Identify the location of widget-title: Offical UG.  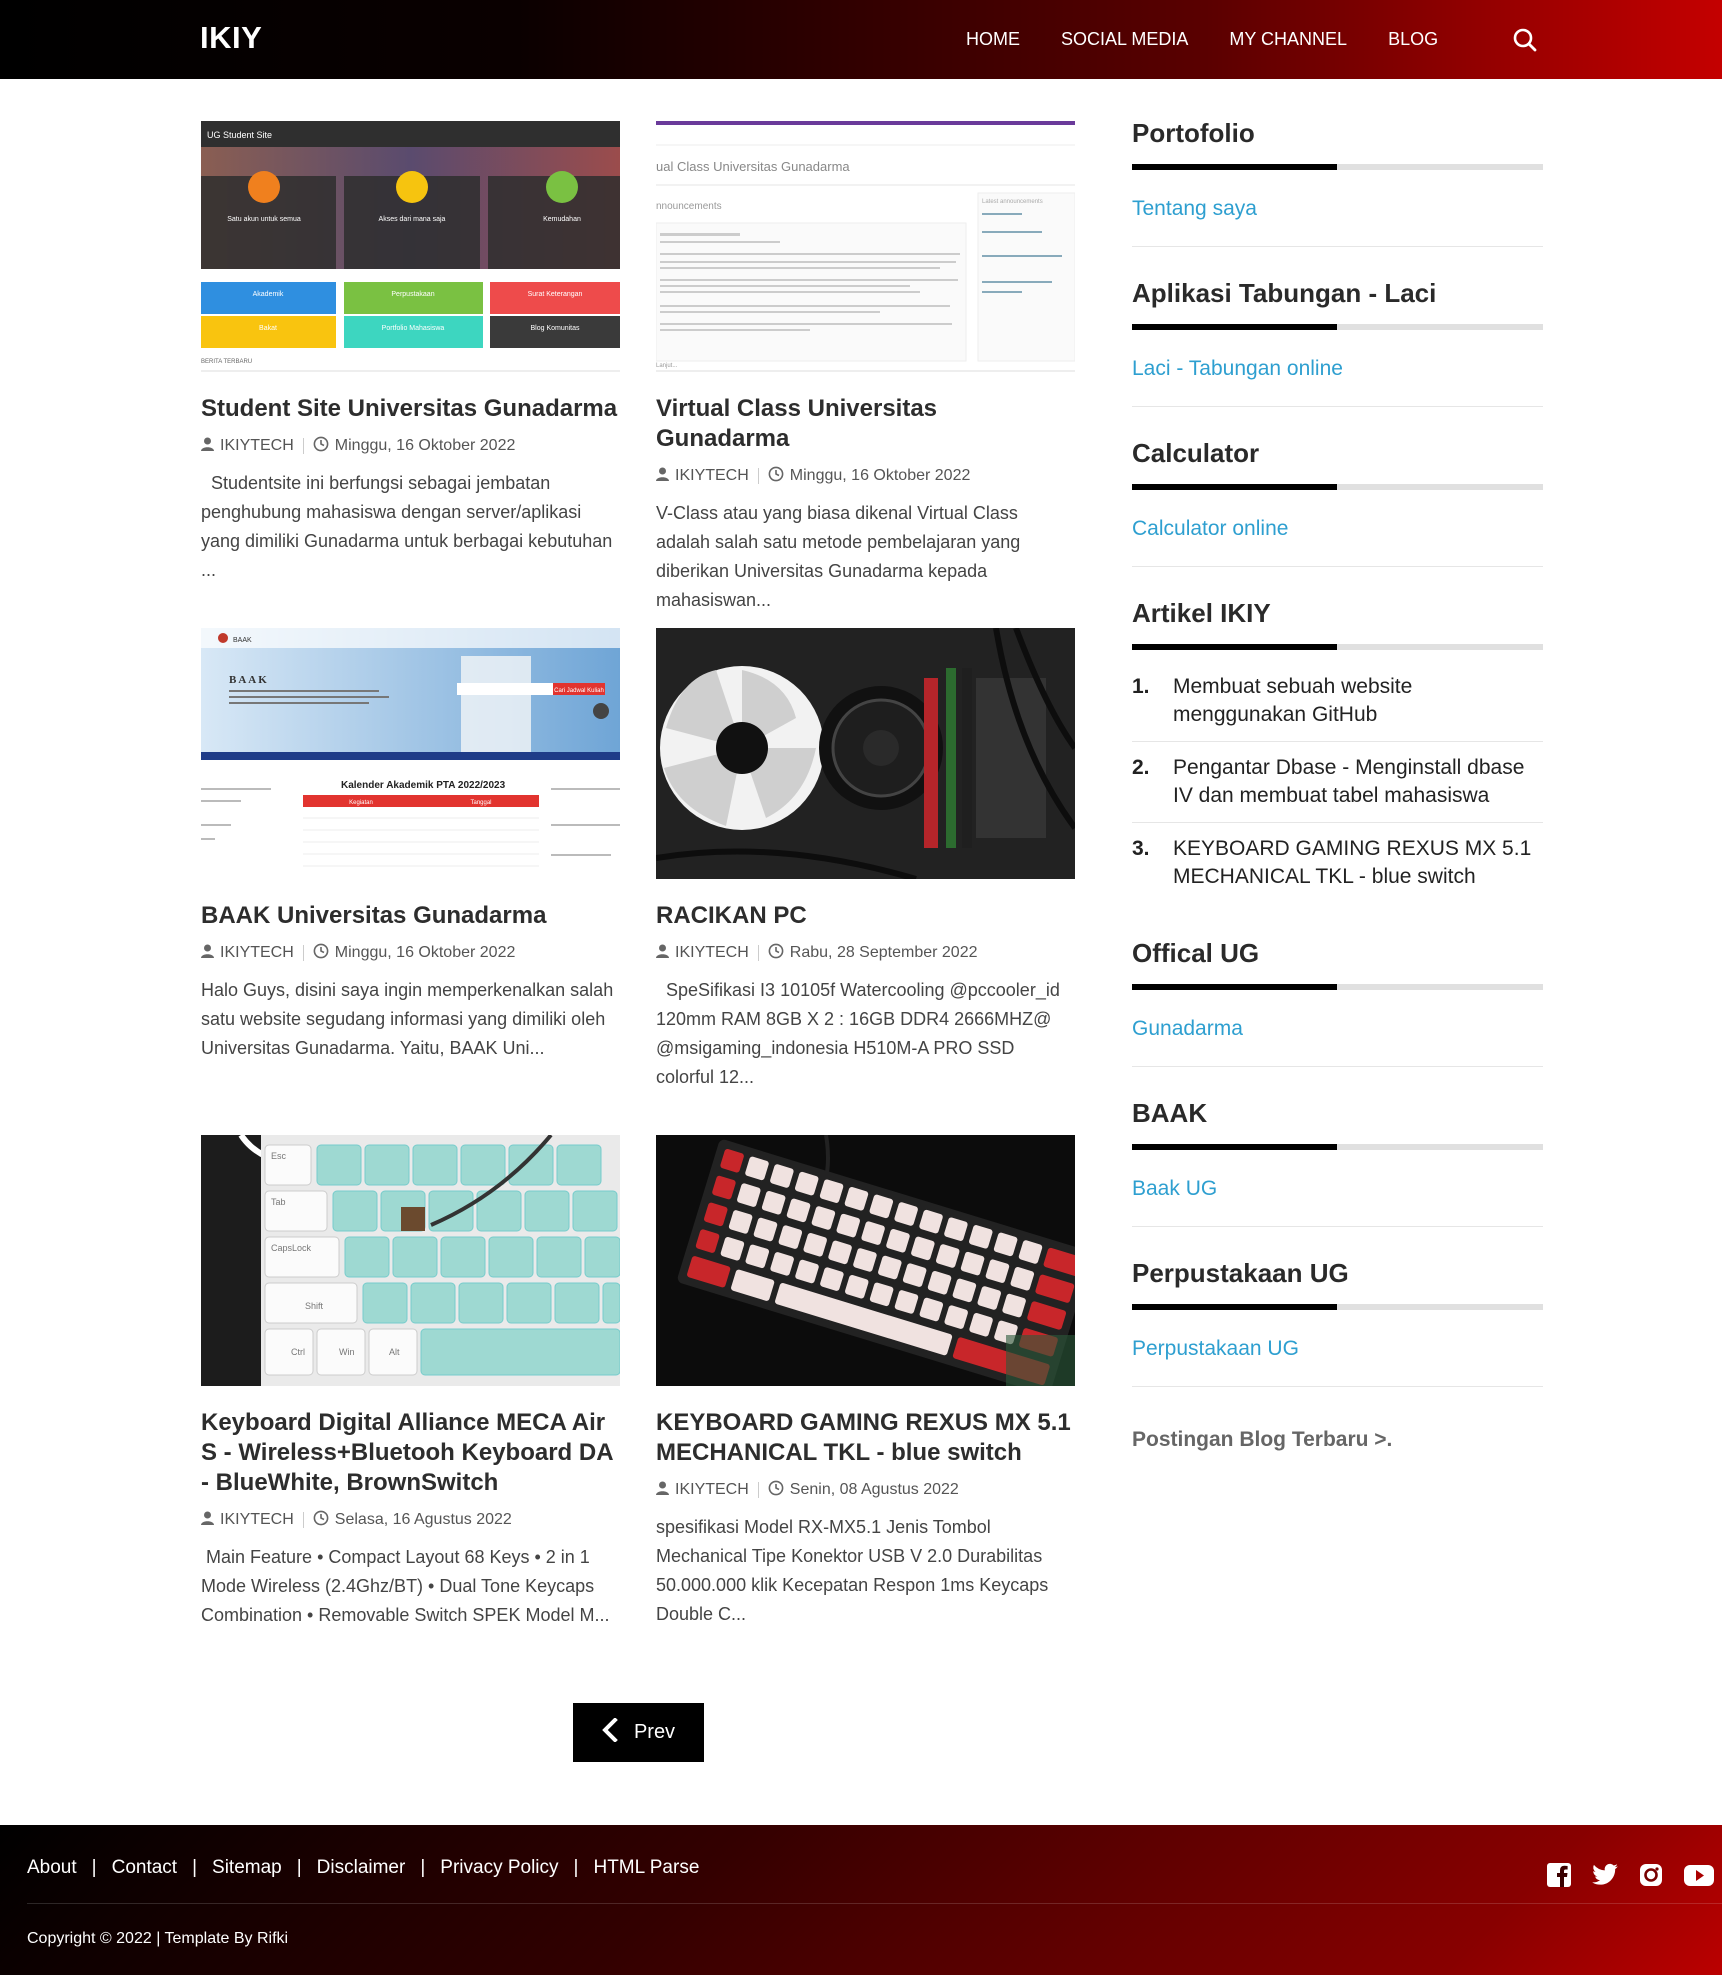
(1196, 953).